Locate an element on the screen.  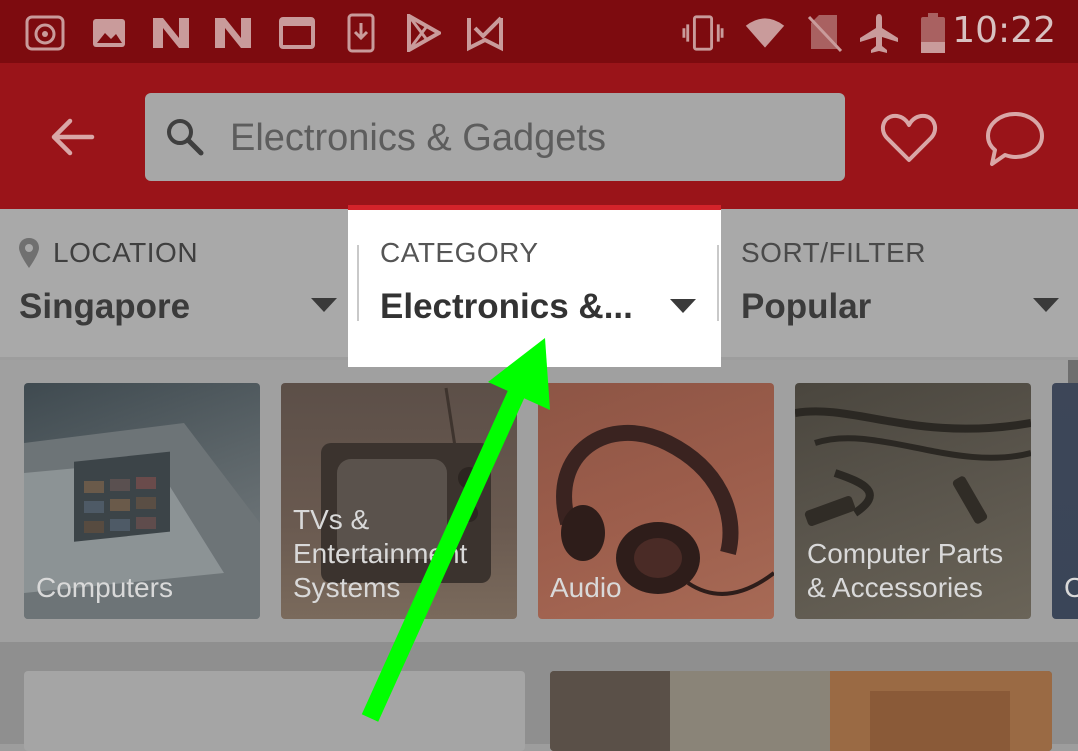
sort-dropdown-caret-icon is located at coordinates (1046, 305).